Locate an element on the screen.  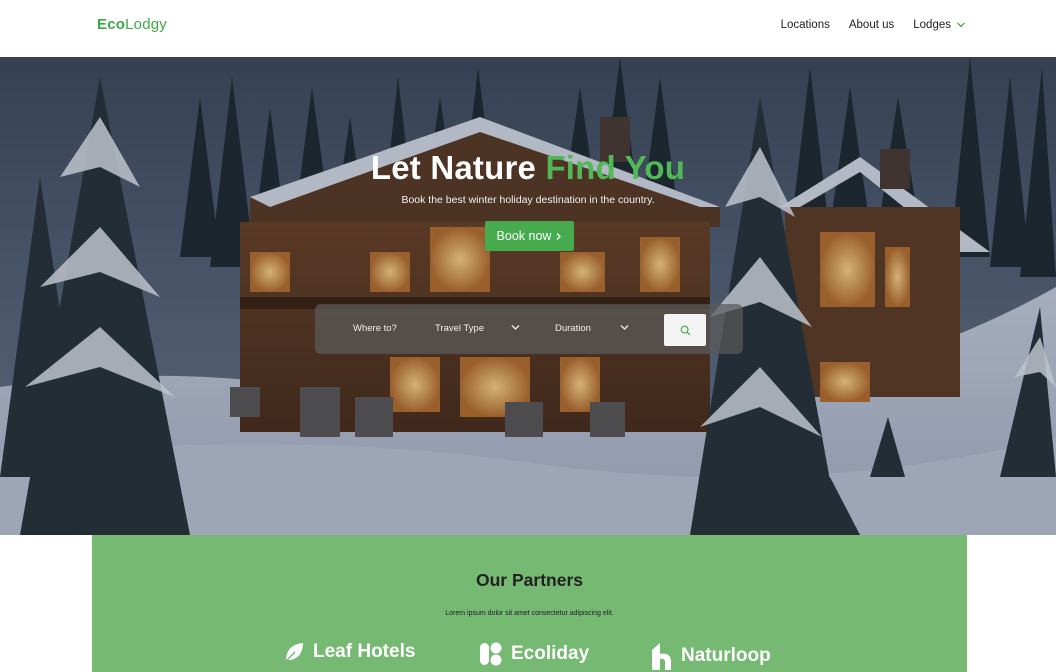
naturloop-logo-icon is located at coordinates (661, 656).